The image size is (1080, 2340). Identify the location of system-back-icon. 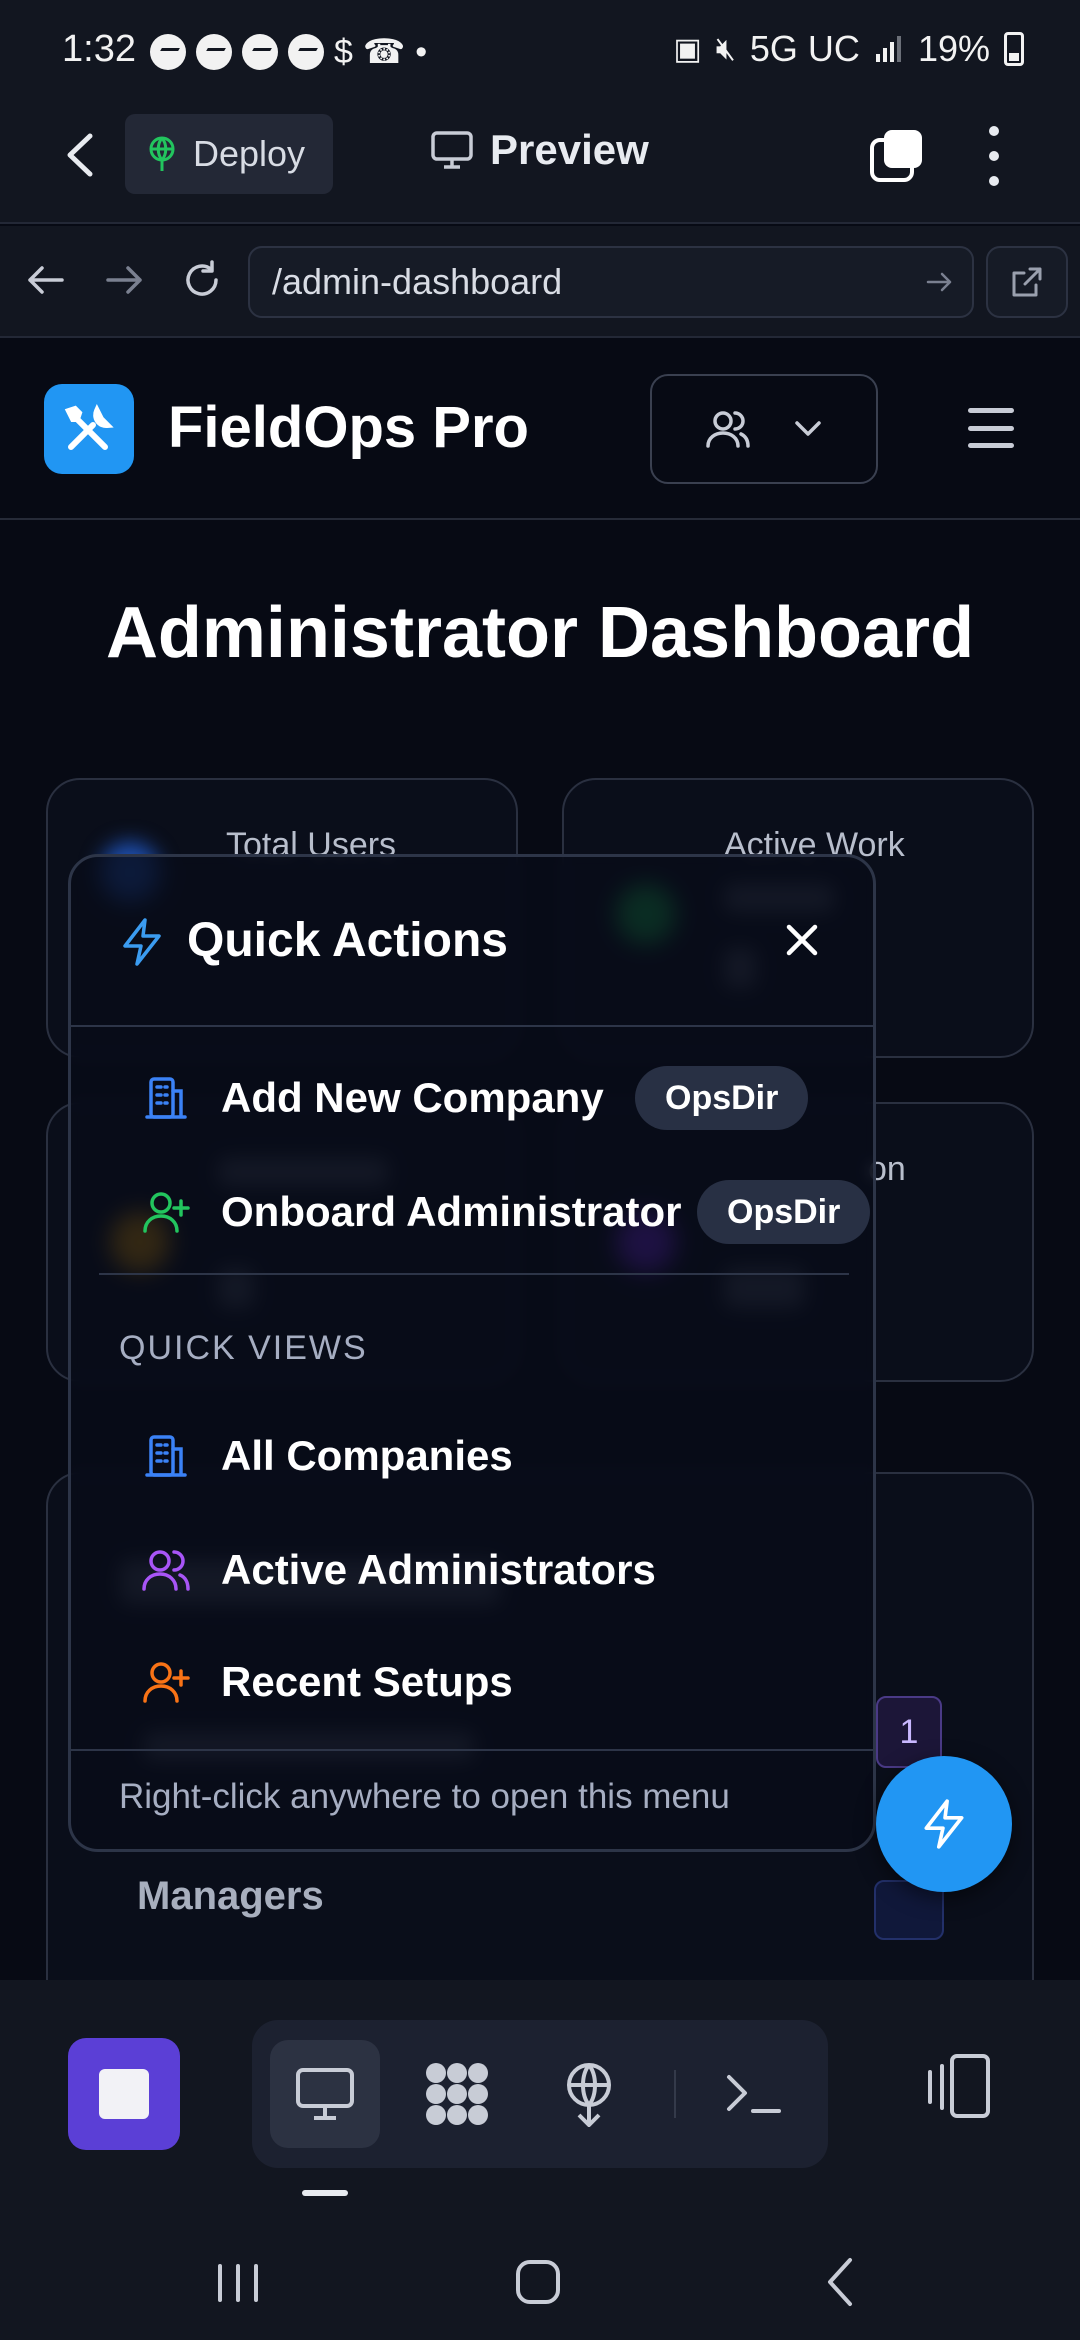
(842, 2282).